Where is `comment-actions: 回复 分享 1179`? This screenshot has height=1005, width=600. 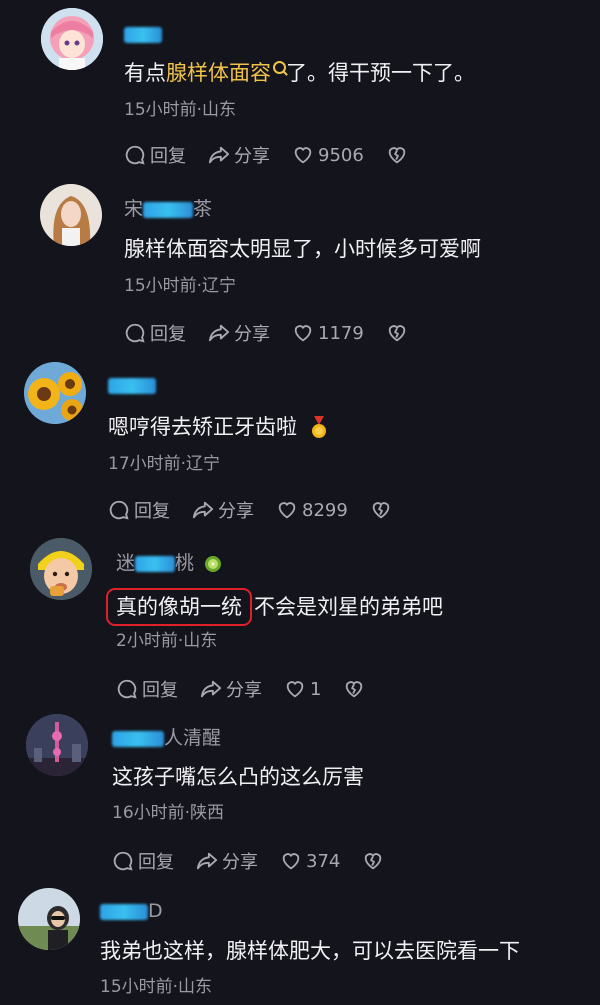
comment-actions: 回复 分享 1179 is located at coordinates (266, 333).